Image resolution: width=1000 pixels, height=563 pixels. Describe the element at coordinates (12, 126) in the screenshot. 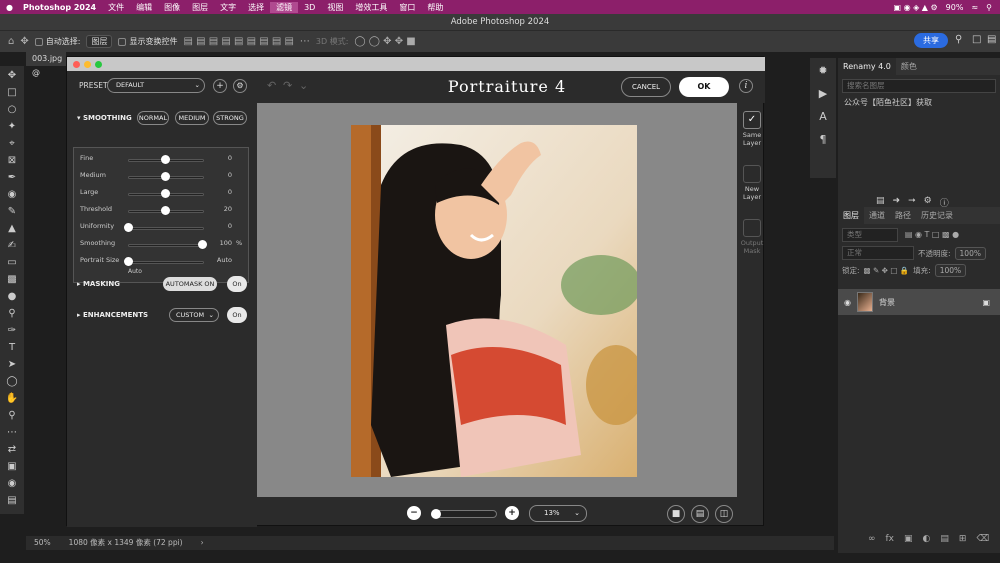

I see `magic-wand-icon: ✦` at that location.